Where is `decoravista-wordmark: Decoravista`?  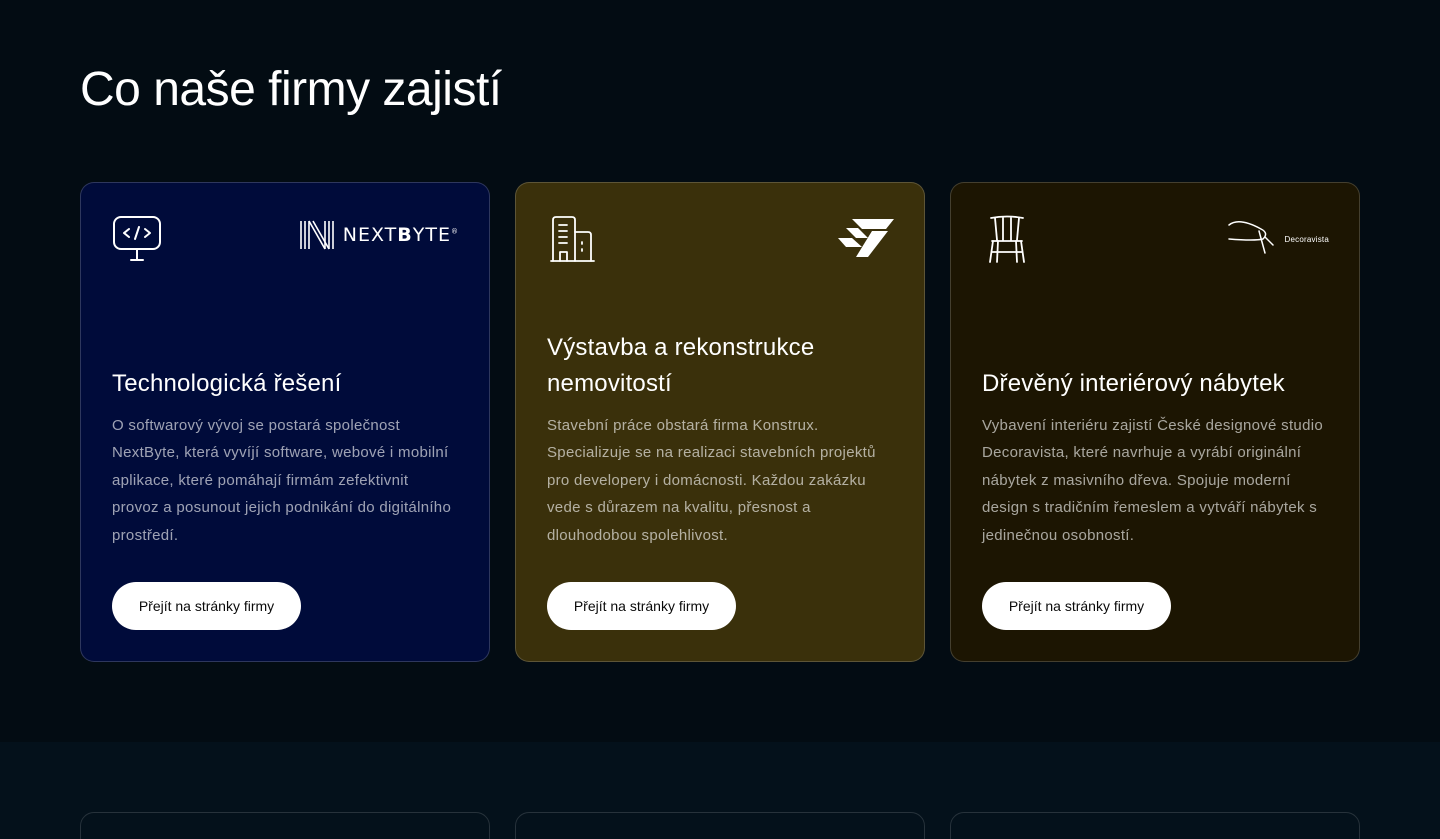
decoravista-wordmark: Decoravista is located at coordinates (1306, 239).